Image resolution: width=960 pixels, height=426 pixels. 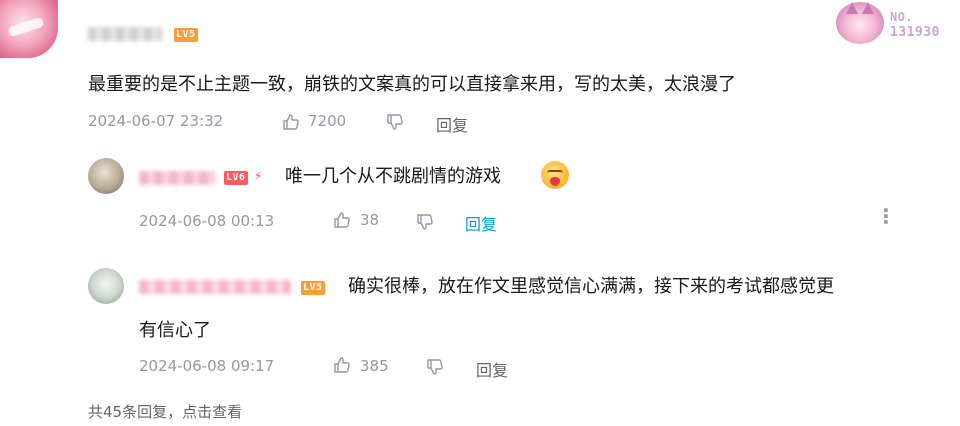 I want to click on reply-date: 2024-06-08 00:13, so click(x=207, y=221).